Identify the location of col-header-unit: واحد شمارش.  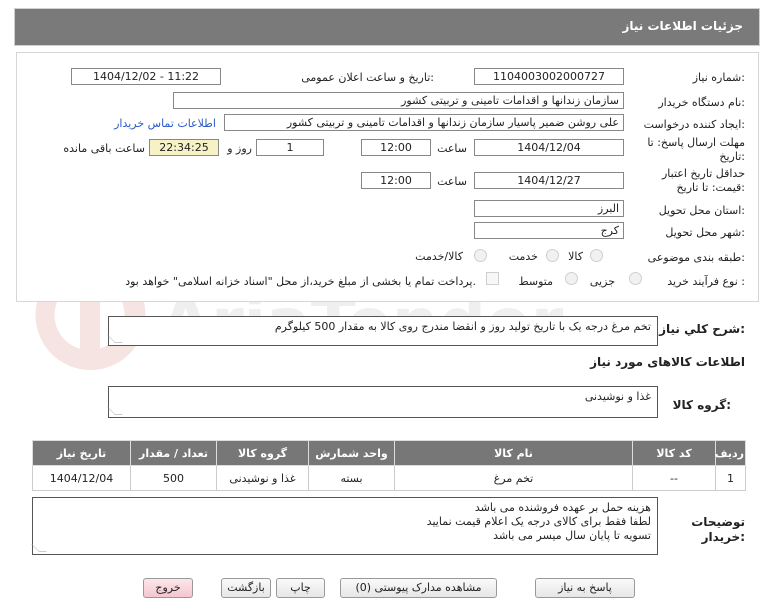
(351, 453).